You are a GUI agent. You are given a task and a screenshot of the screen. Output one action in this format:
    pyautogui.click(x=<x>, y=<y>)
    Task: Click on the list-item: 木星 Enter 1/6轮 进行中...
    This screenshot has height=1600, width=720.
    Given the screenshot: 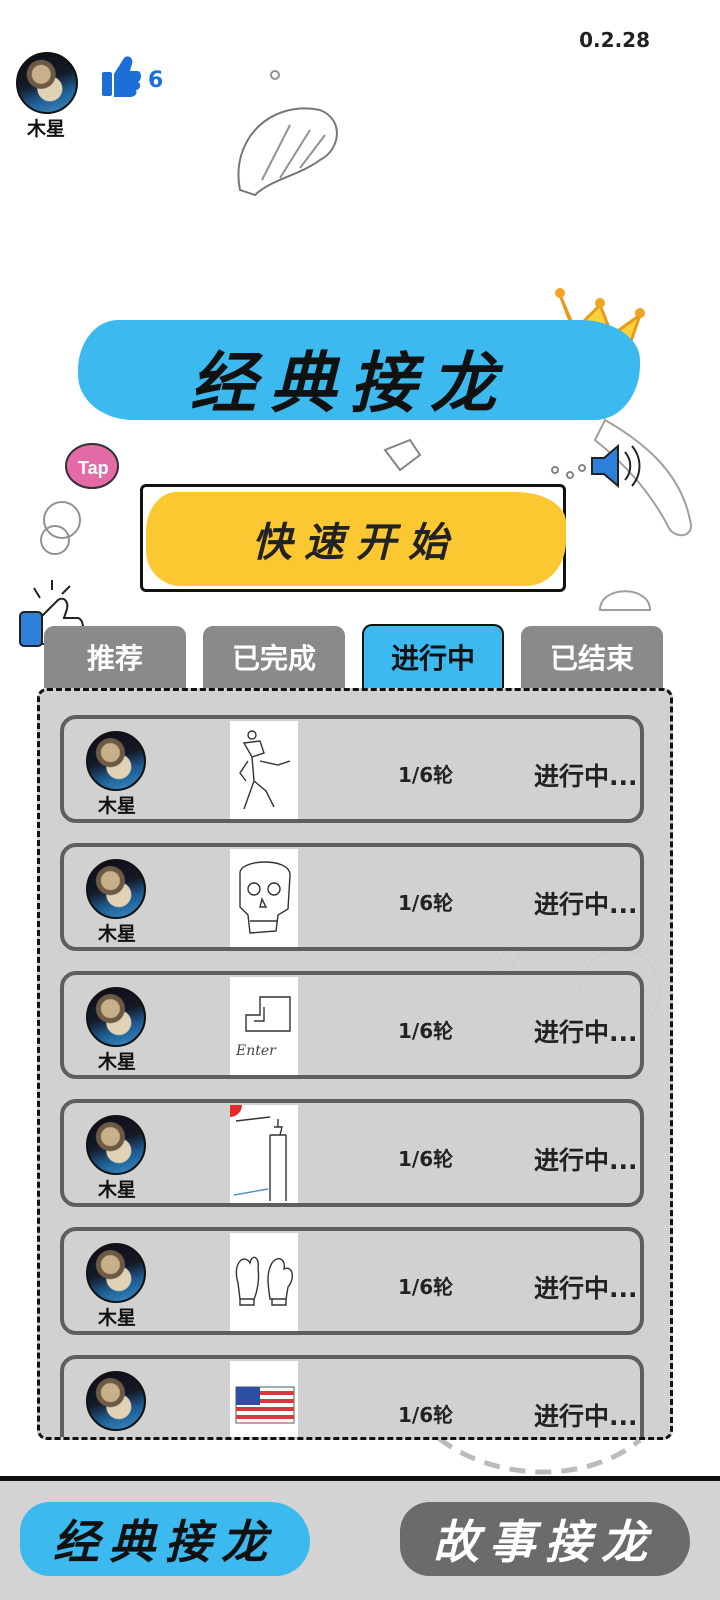 What is the action you would take?
    pyautogui.click(x=352, y=1025)
    